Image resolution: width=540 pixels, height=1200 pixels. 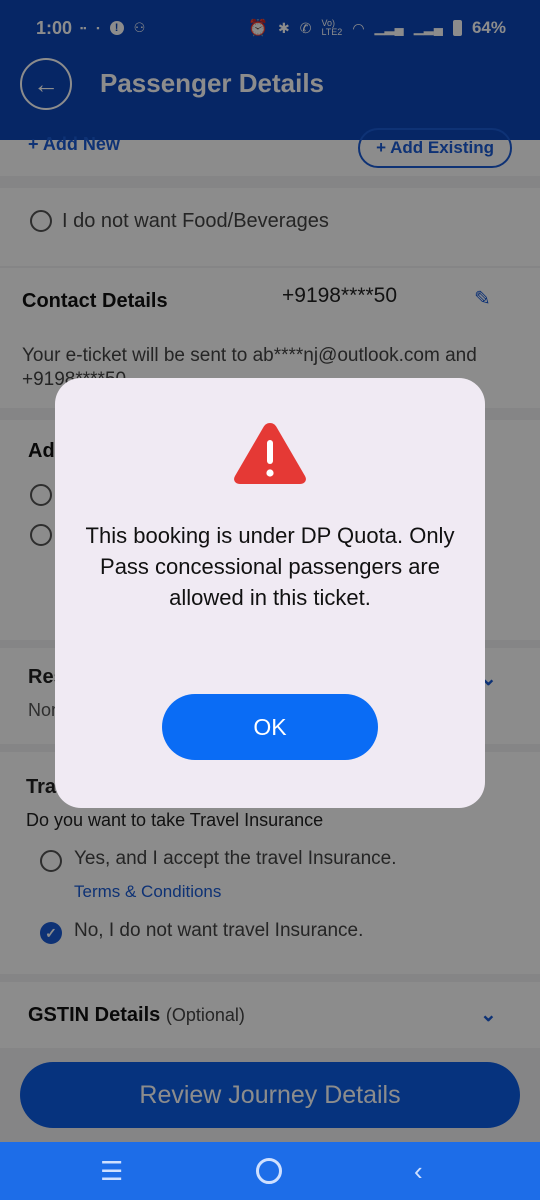 What do you see at coordinates (418, 1171) in the screenshot?
I see `back-nav-icon: ‹` at bounding box center [418, 1171].